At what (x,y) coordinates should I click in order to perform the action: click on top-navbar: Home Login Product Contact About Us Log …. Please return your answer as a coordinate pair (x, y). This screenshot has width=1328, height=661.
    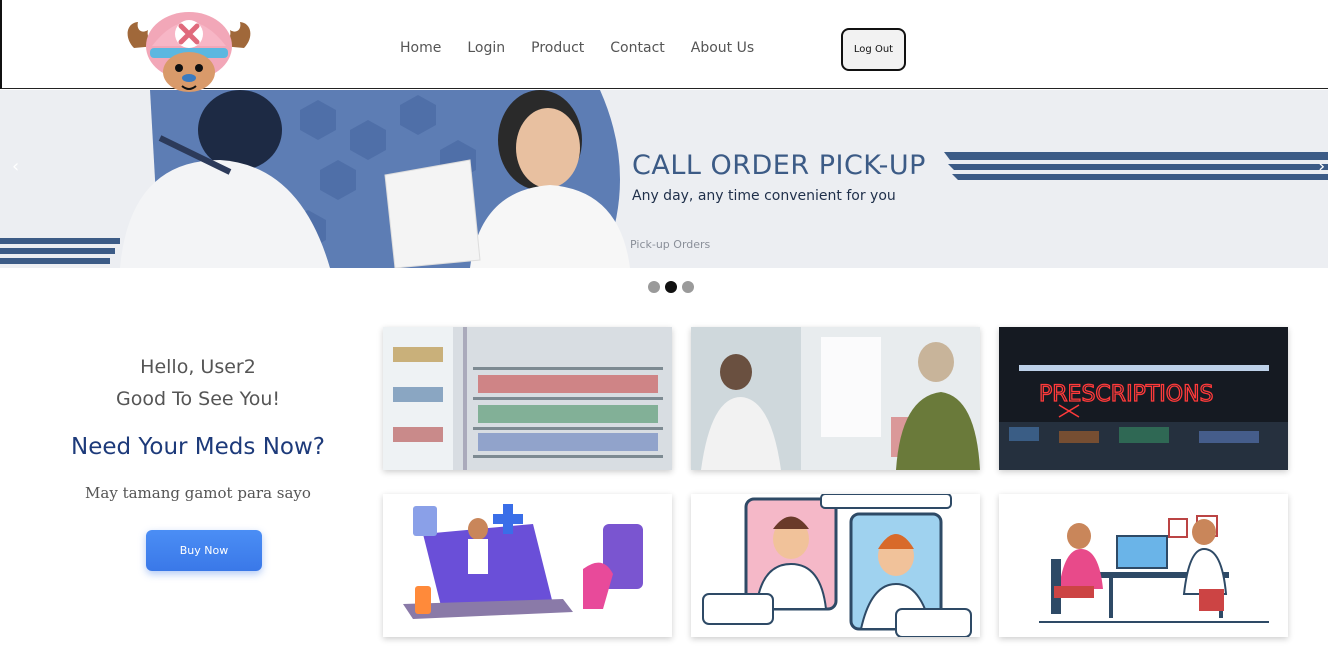
    Looking at the image, I should click on (664, 46).